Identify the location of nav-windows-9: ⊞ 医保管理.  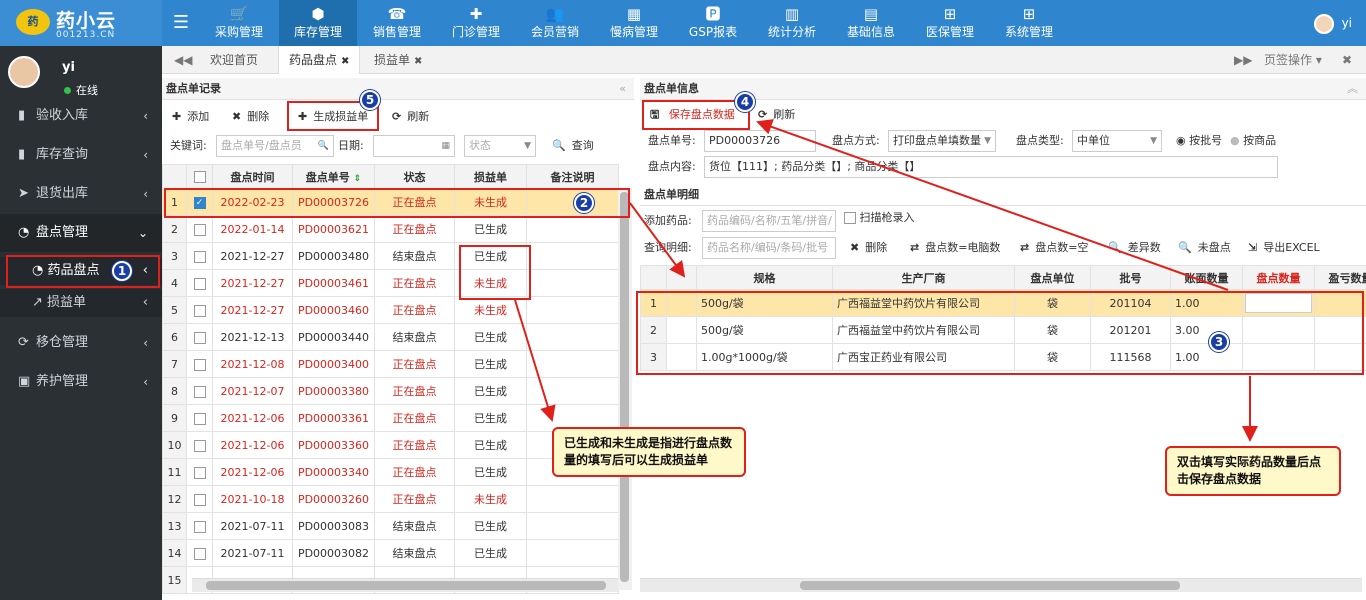
(950, 23).